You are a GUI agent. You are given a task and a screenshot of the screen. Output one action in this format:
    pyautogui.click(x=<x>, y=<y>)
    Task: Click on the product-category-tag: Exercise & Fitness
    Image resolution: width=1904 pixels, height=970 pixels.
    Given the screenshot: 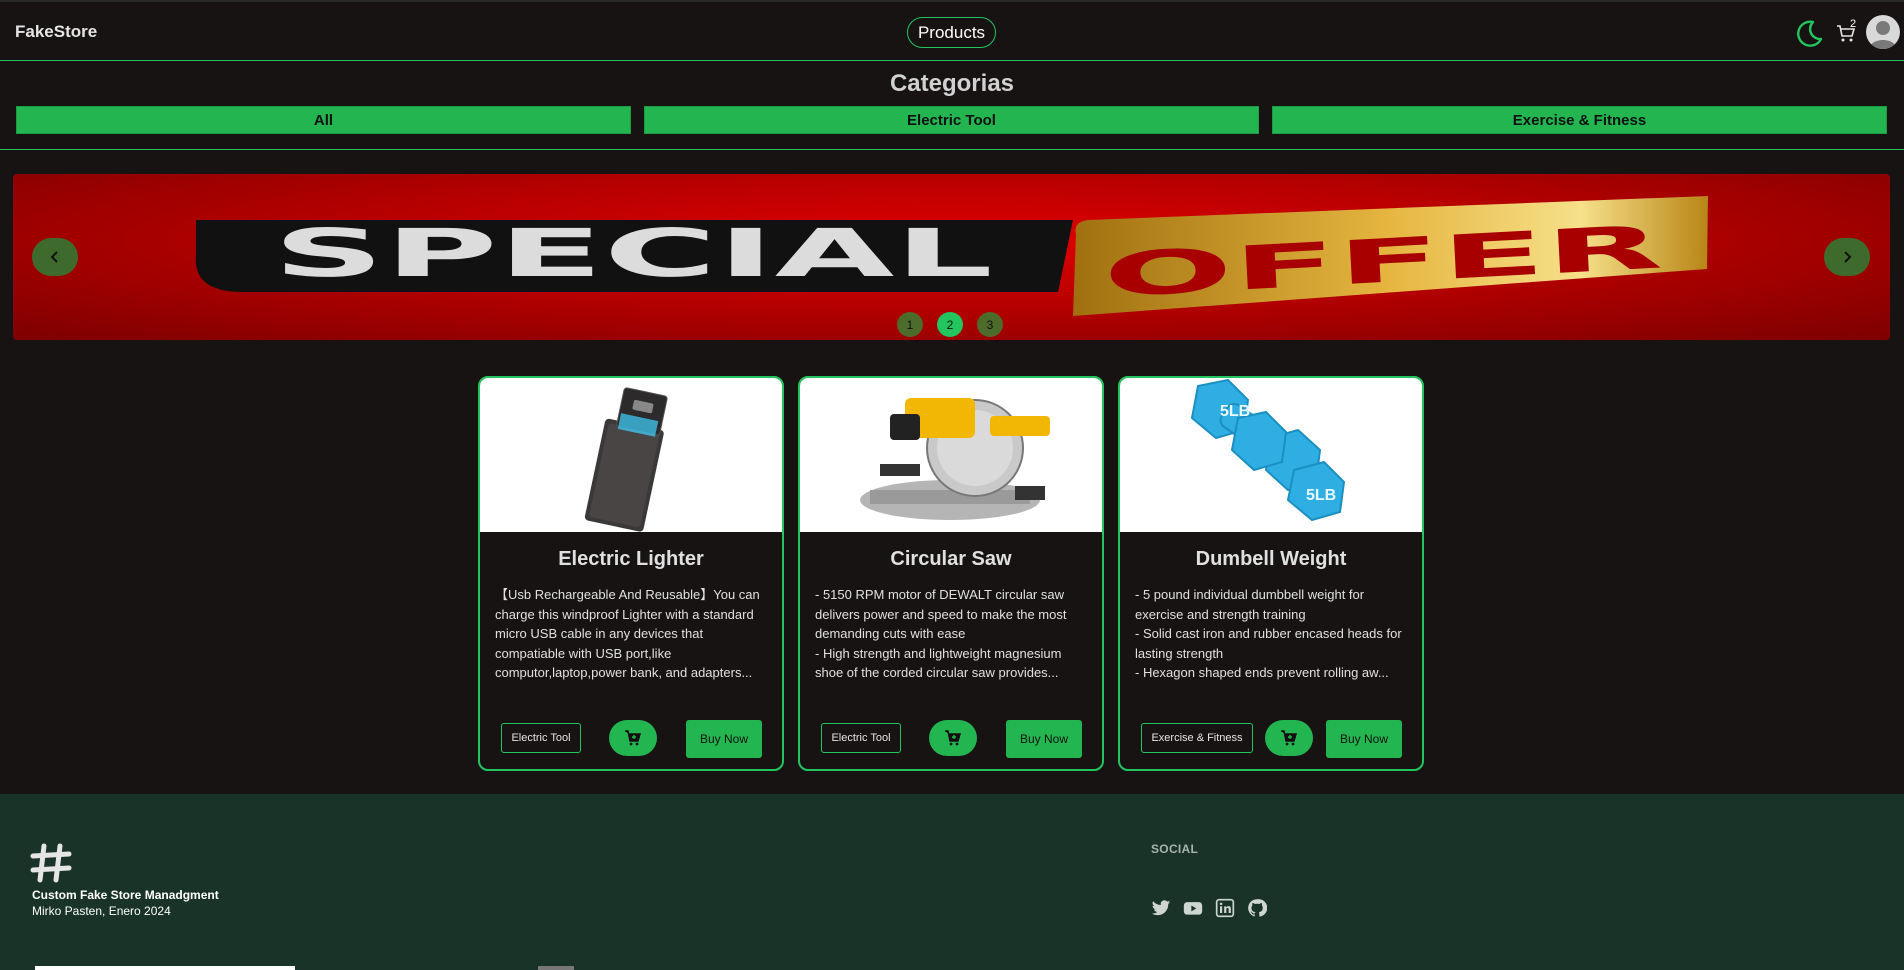 What is the action you would take?
    pyautogui.click(x=1197, y=738)
    